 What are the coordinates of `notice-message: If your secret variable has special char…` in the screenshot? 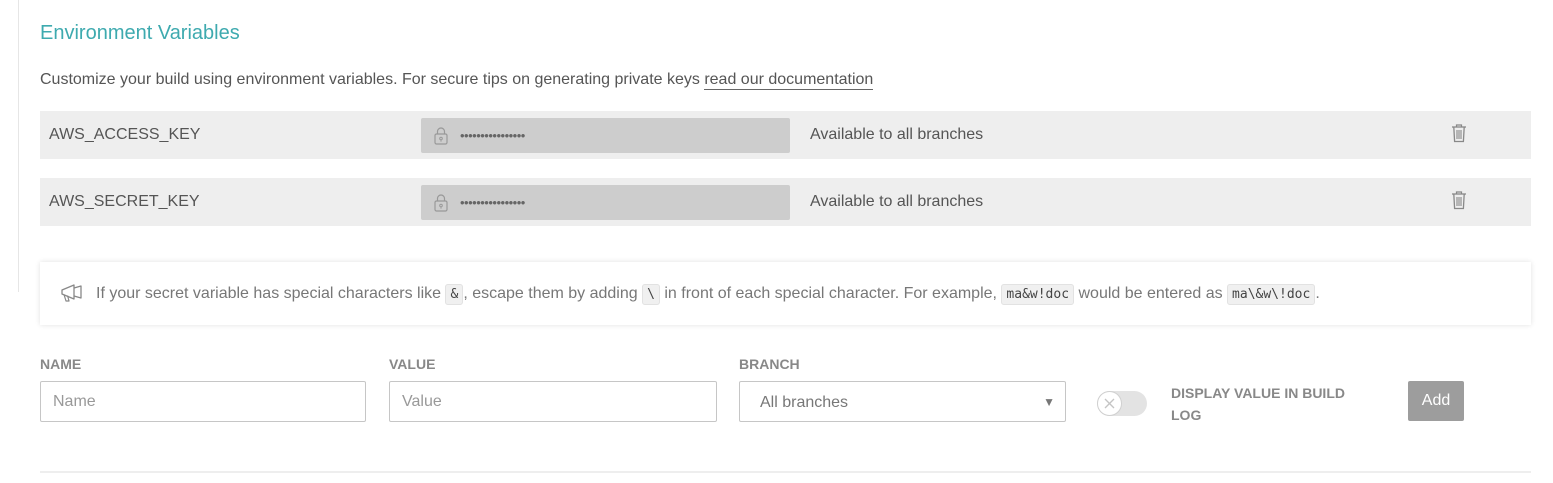 It's located at (708, 294).